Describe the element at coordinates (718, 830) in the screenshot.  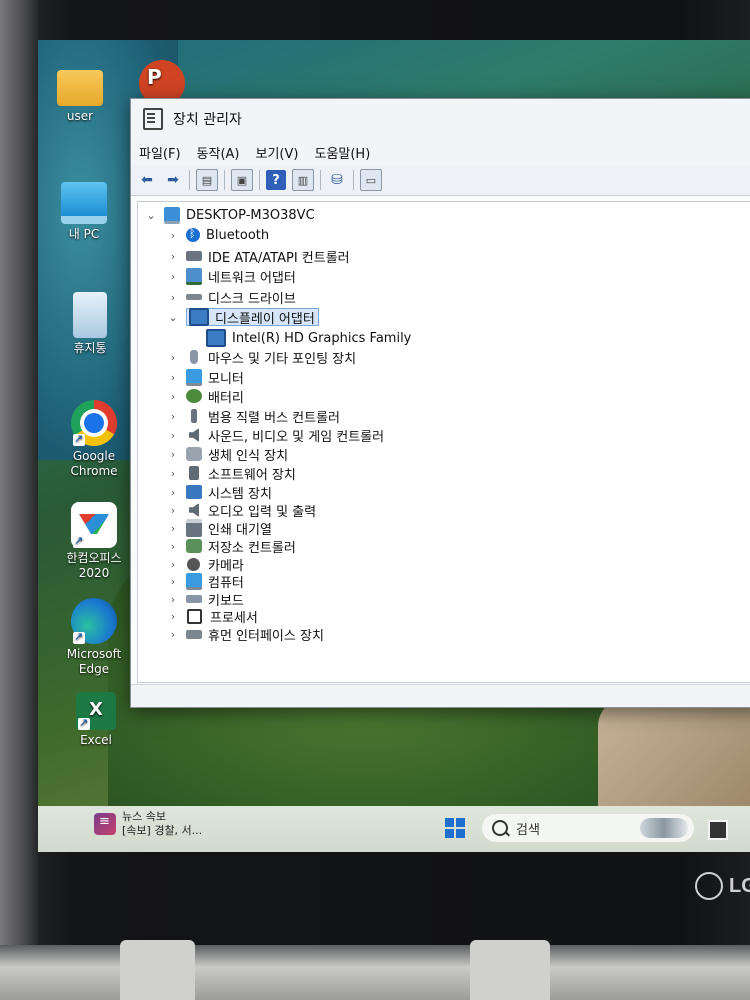
I see `taskbar-app-icon` at that location.